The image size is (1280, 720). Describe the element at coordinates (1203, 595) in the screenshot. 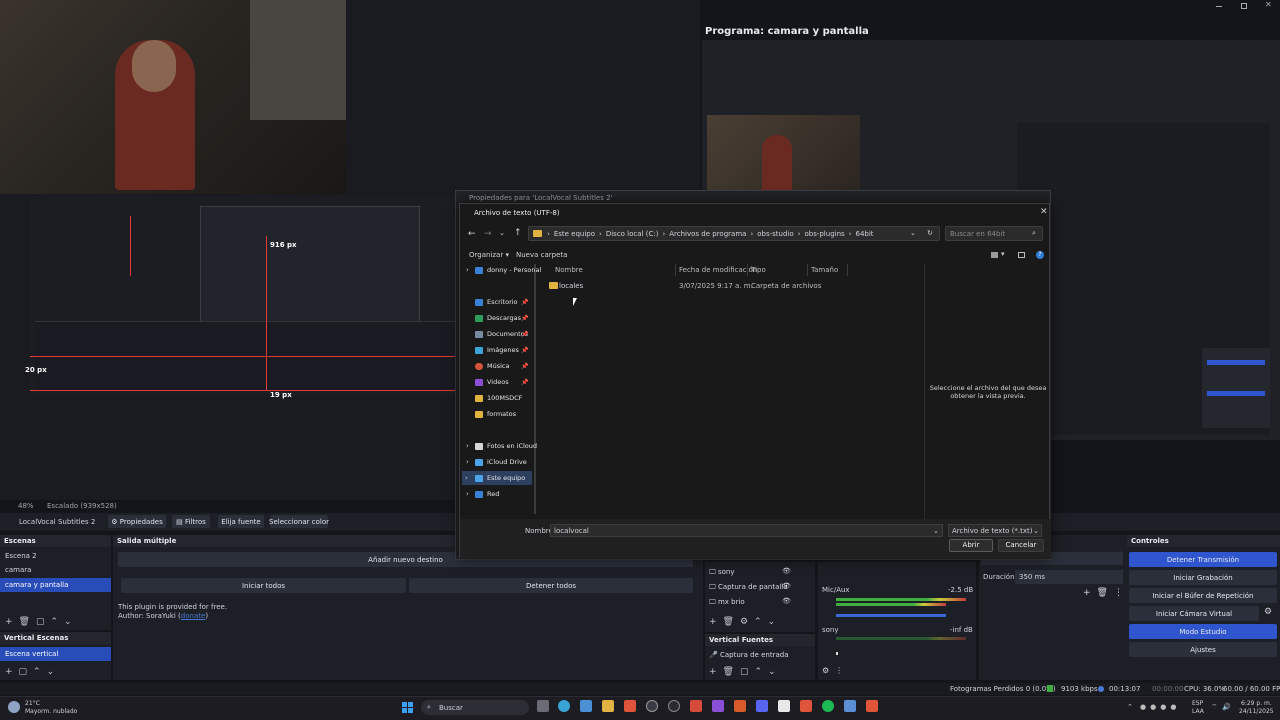

I see `replay-buffer-button: Iniciar el Búfer de Repetición` at that location.